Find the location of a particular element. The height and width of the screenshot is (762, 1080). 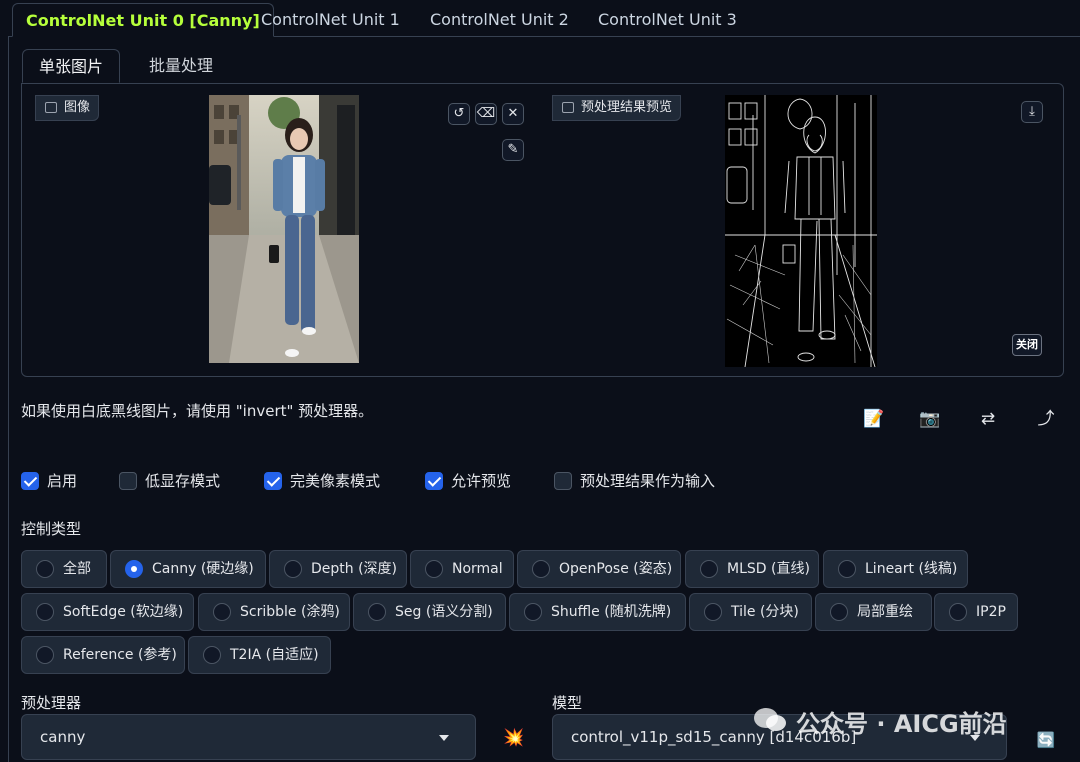

control-type-ip2p: IP2P is located at coordinates (976, 612).